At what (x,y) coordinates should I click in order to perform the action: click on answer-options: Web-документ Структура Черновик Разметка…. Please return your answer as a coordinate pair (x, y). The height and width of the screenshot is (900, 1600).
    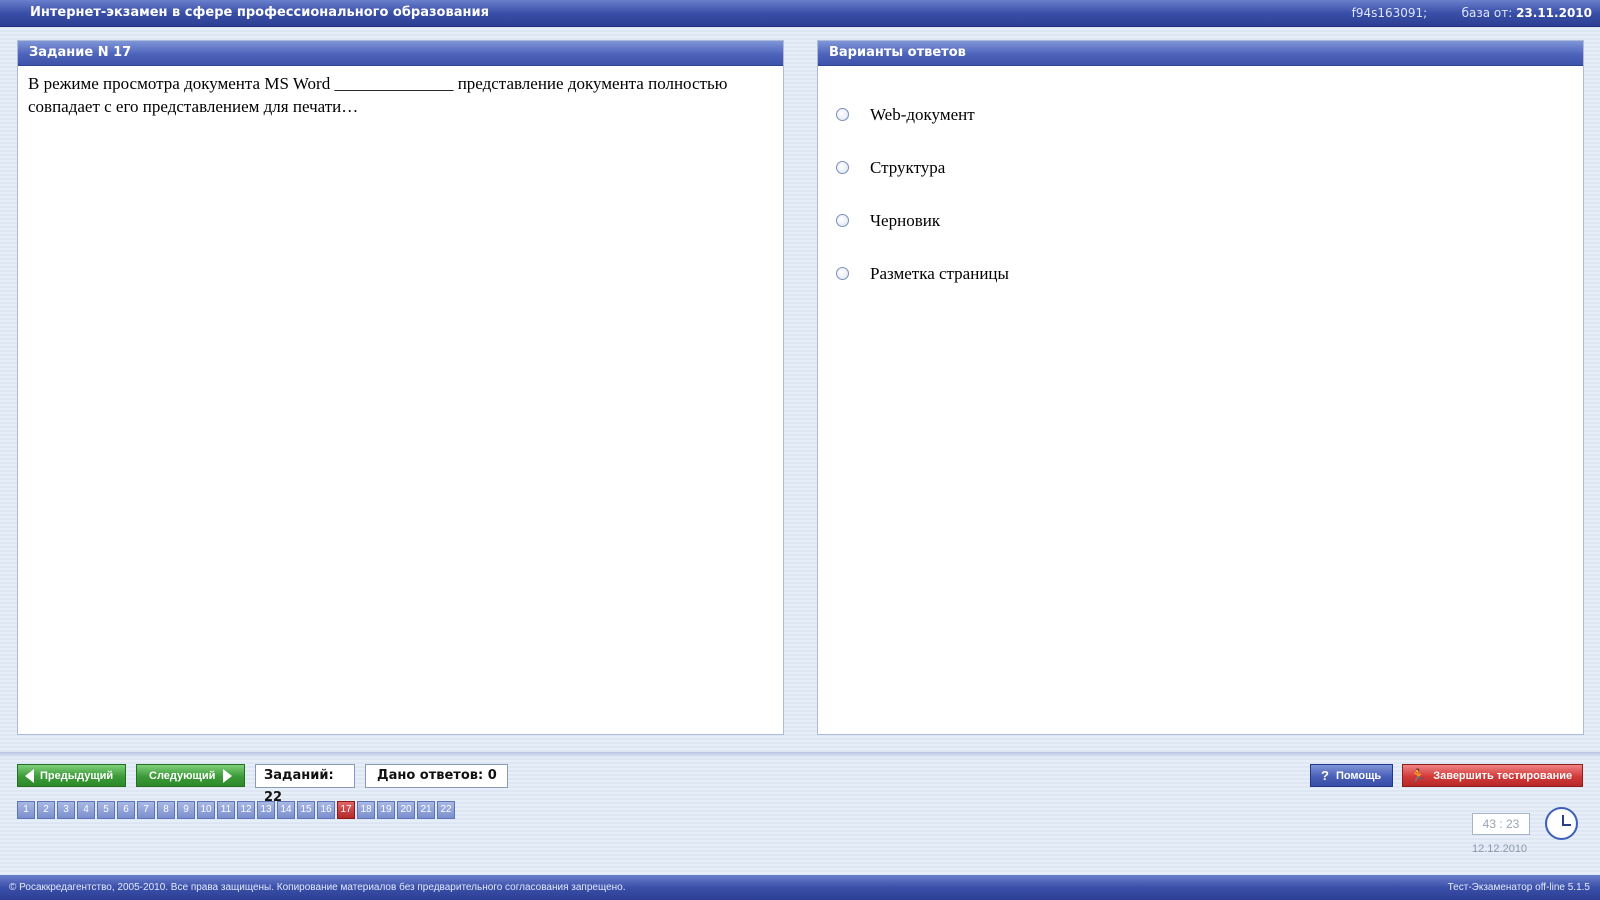
    Looking at the image, I should click on (1200, 183).